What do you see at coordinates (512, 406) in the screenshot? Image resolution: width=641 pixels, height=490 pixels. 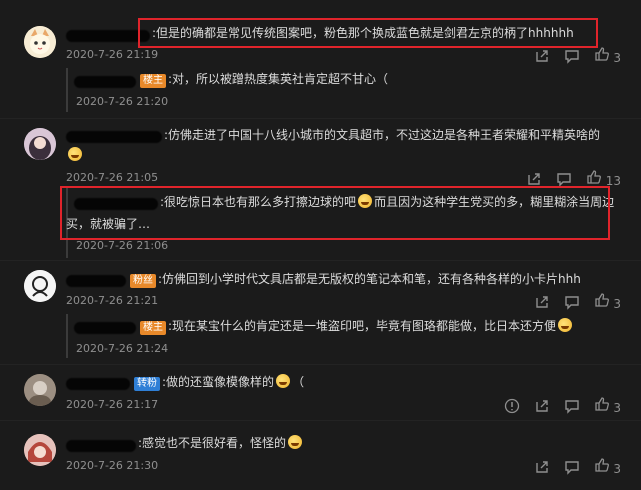 I see `report-icon` at bounding box center [512, 406].